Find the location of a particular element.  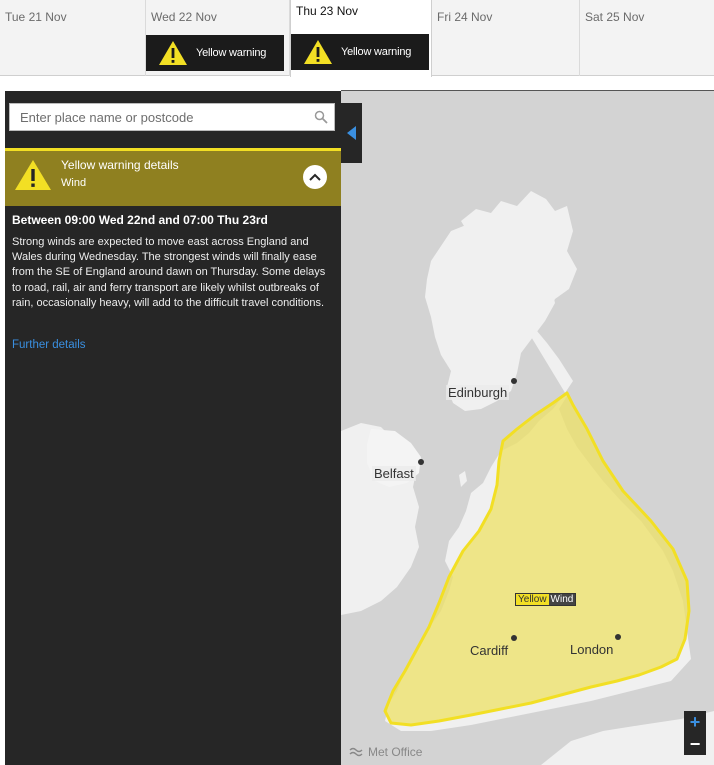

tab-day-label: Wed 22 Nov is located at coordinates (184, 17).